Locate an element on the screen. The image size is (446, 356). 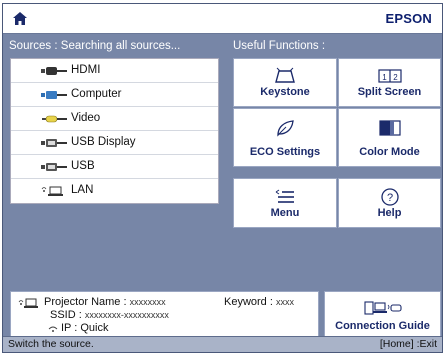
tile-label: Color Mode is located at coordinates (389, 152).